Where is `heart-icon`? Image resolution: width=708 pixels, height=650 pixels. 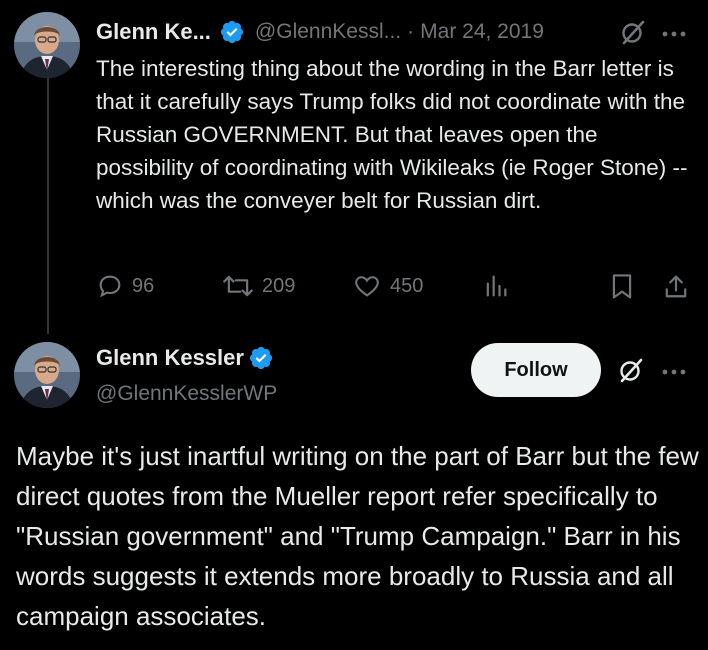 heart-icon is located at coordinates (367, 286).